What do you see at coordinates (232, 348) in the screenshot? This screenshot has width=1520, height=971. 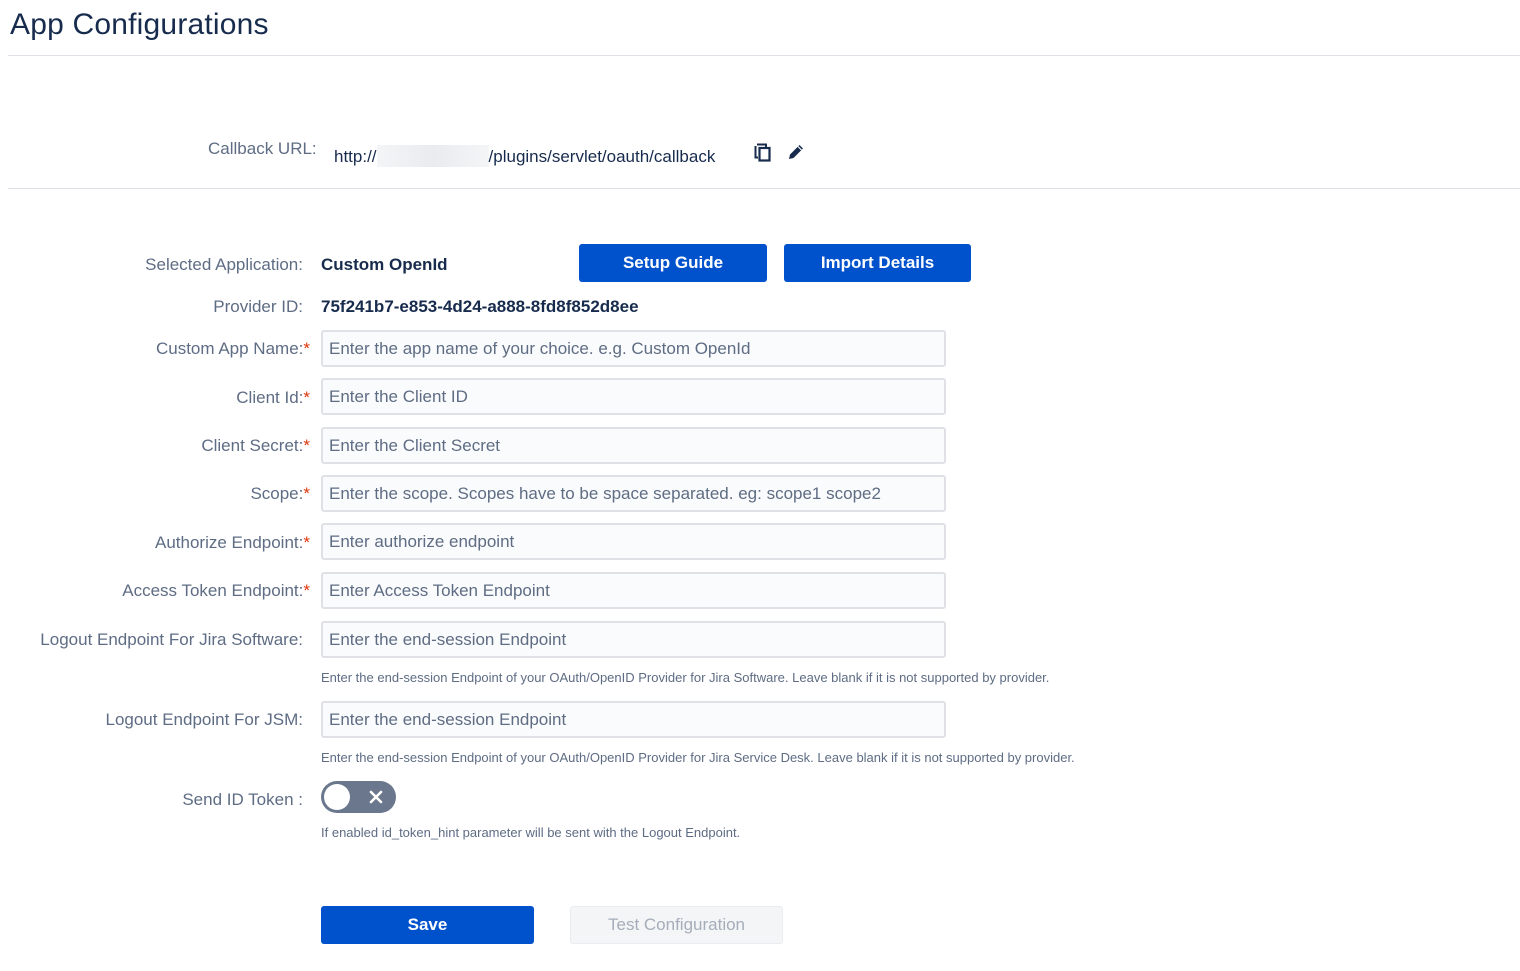 I see `custom-app-name-label: Custom App Name:*` at bounding box center [232, 348].